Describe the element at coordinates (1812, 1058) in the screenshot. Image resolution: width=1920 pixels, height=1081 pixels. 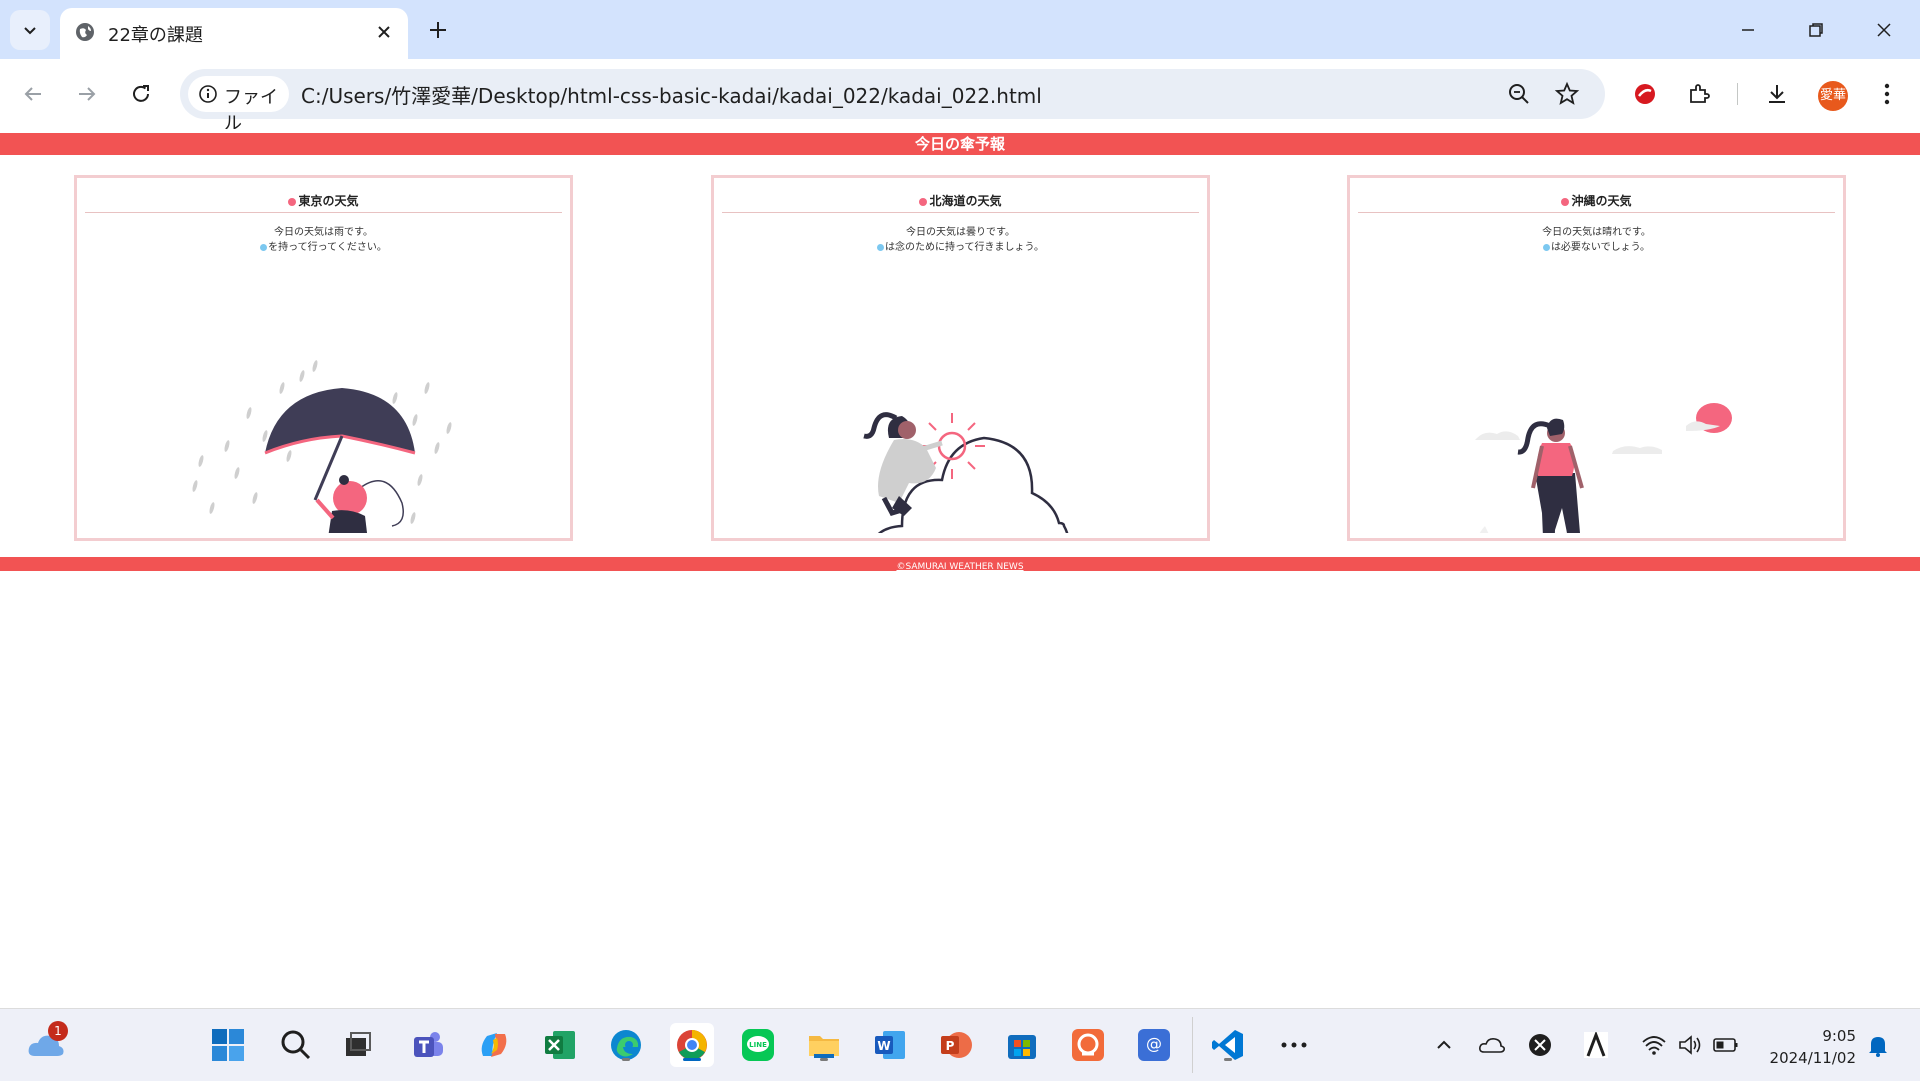
I see `clock-date: 2024/11/02` at that location.